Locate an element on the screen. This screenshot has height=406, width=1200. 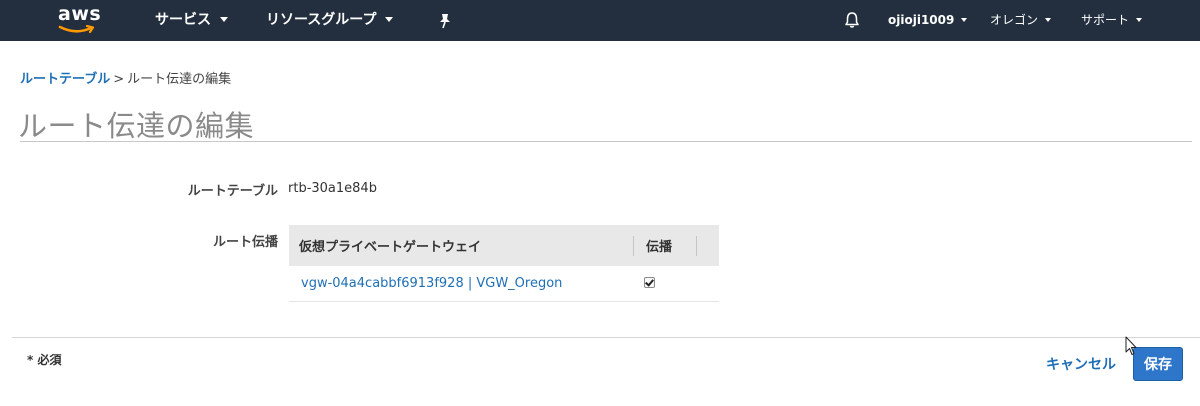
region-menu-label: オレゴン is located at coordinates (1014, 20).